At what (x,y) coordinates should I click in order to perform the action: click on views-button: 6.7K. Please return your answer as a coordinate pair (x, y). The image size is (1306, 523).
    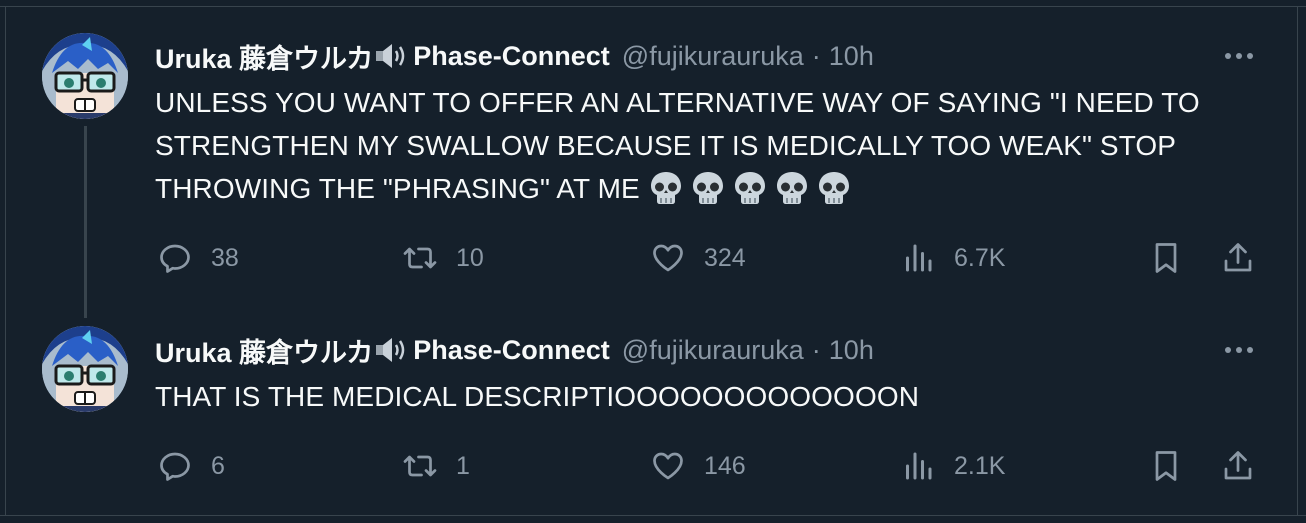
    Looking at the image, I should click on (952, 258).